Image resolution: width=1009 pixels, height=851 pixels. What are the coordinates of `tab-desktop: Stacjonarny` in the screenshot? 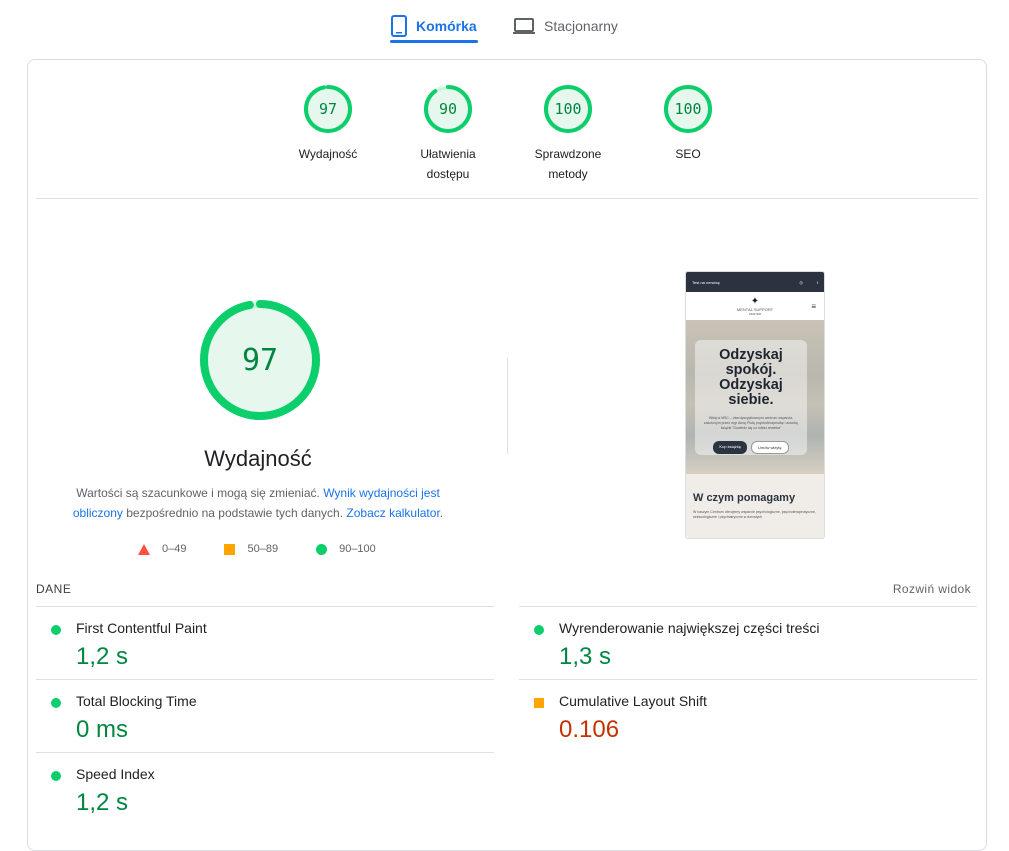 It's located at (565, 26).